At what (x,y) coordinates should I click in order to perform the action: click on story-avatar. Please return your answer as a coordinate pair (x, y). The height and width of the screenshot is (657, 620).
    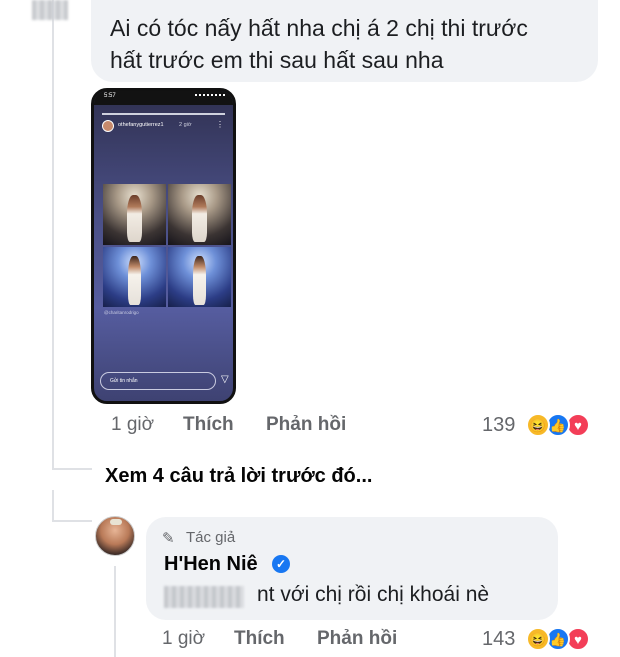
    Looking at the image, I should click on (108, 126).